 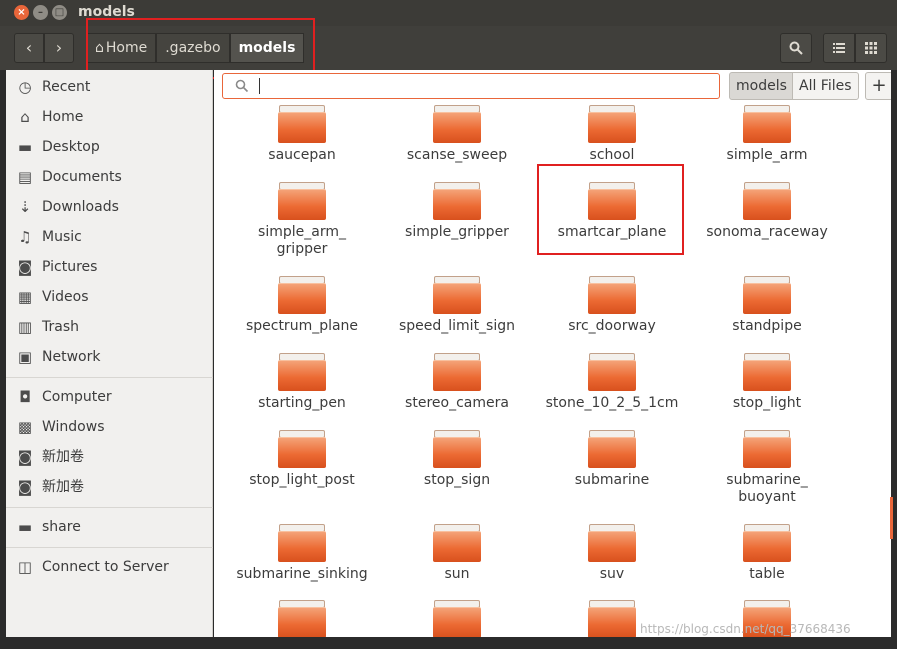 What do you see at coordinates (457, 134) in the screenshot?
I see `folder-item: scanse_sweep` at bounding box center [457, 134].